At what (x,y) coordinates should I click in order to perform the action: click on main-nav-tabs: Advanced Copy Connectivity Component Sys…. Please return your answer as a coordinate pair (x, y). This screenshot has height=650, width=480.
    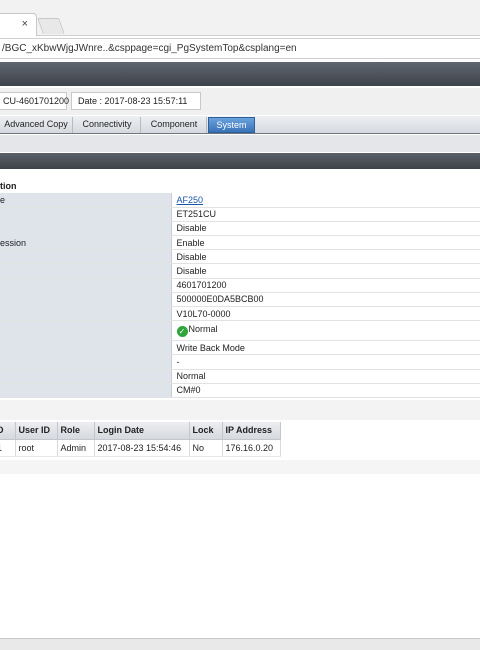
    Looking at the image, I should click on (240, 125).